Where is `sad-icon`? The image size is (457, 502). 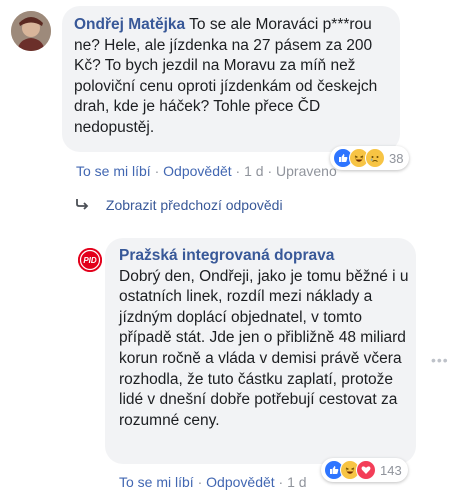
sad-icon is located at coordinates (375, 158).